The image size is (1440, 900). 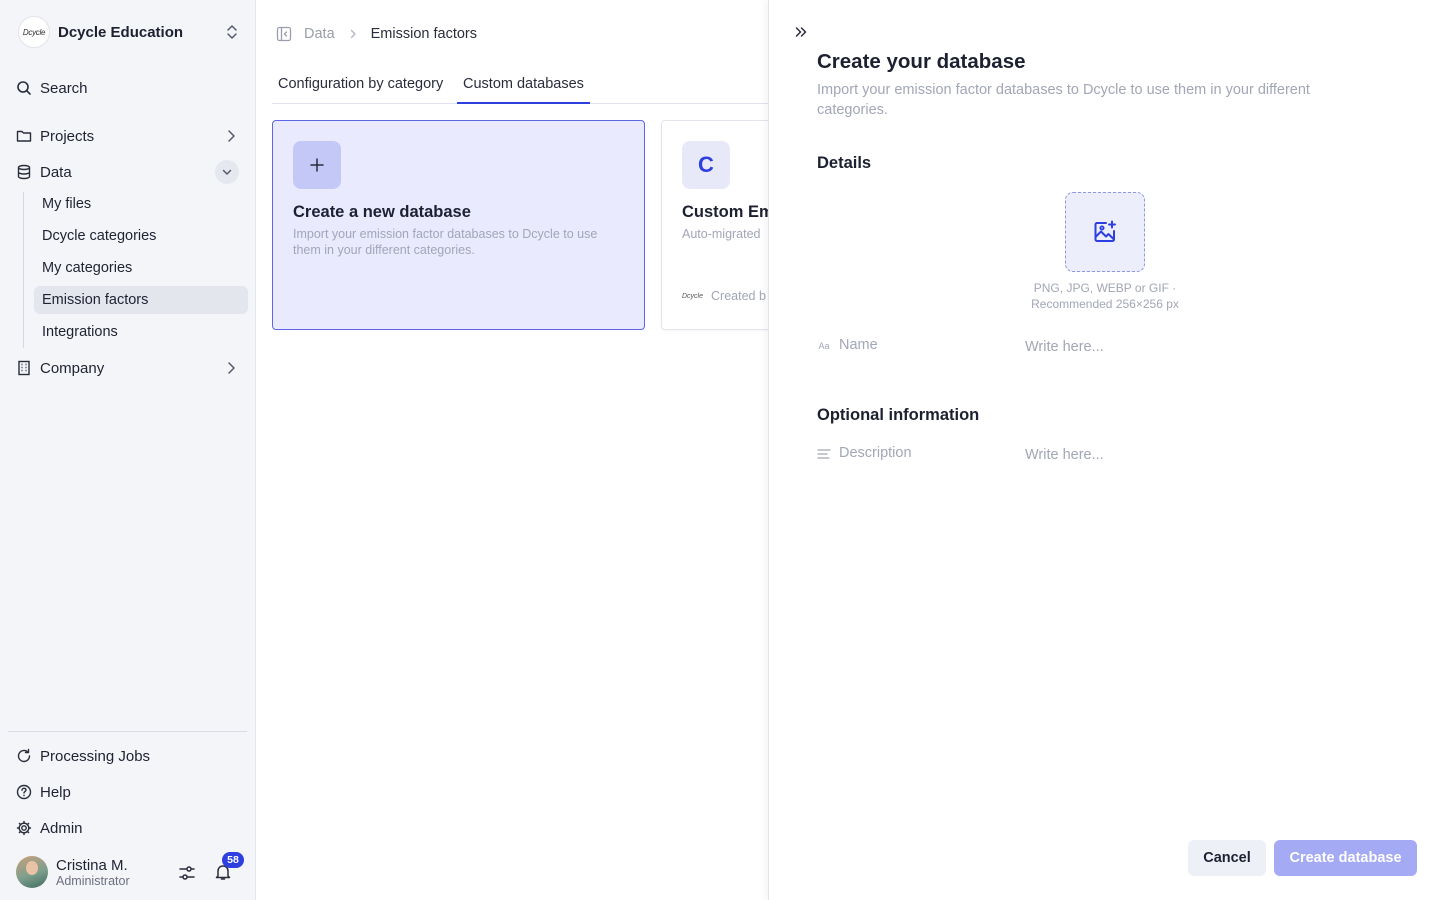 I want to click on nav-company-label: Company, so click(x=72, y=368).